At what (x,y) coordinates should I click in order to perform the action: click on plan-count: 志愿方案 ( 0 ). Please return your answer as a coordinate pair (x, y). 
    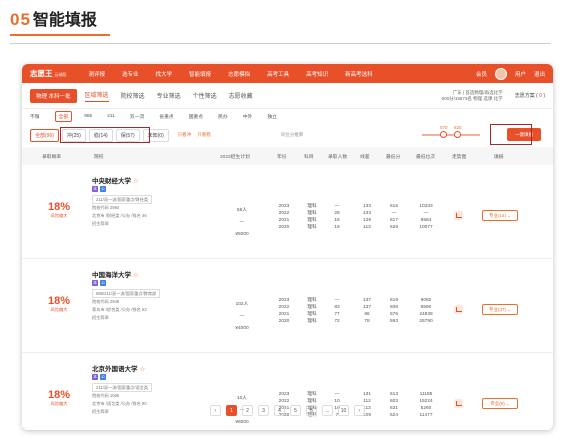
    Looking at the image, I should click on (530, 95).